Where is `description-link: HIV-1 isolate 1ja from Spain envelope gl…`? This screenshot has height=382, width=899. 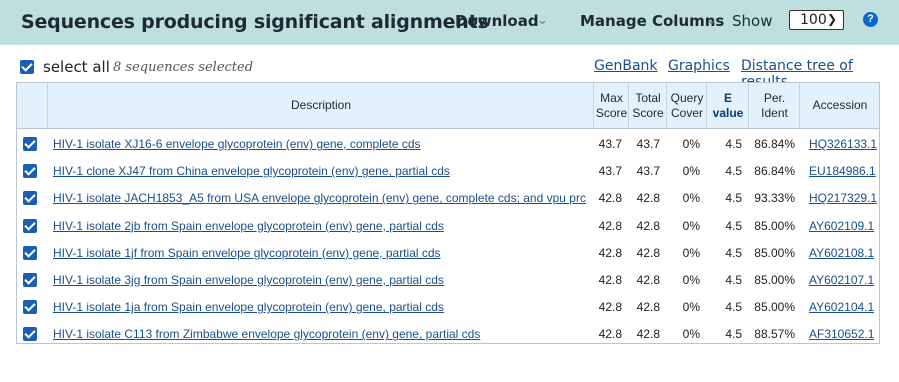
description-link: HIV-1 isolate 1ja from Spain envelope gl… is located at coordinates (322, 307).